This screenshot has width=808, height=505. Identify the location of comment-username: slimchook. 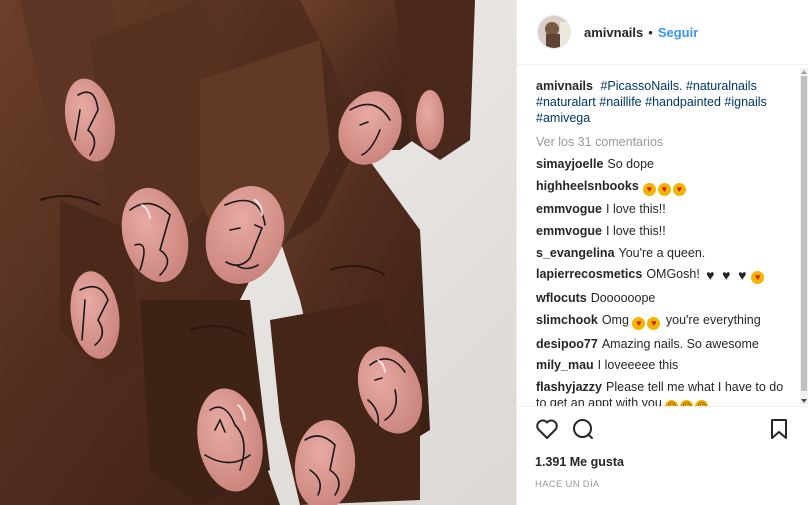
(567, 320).